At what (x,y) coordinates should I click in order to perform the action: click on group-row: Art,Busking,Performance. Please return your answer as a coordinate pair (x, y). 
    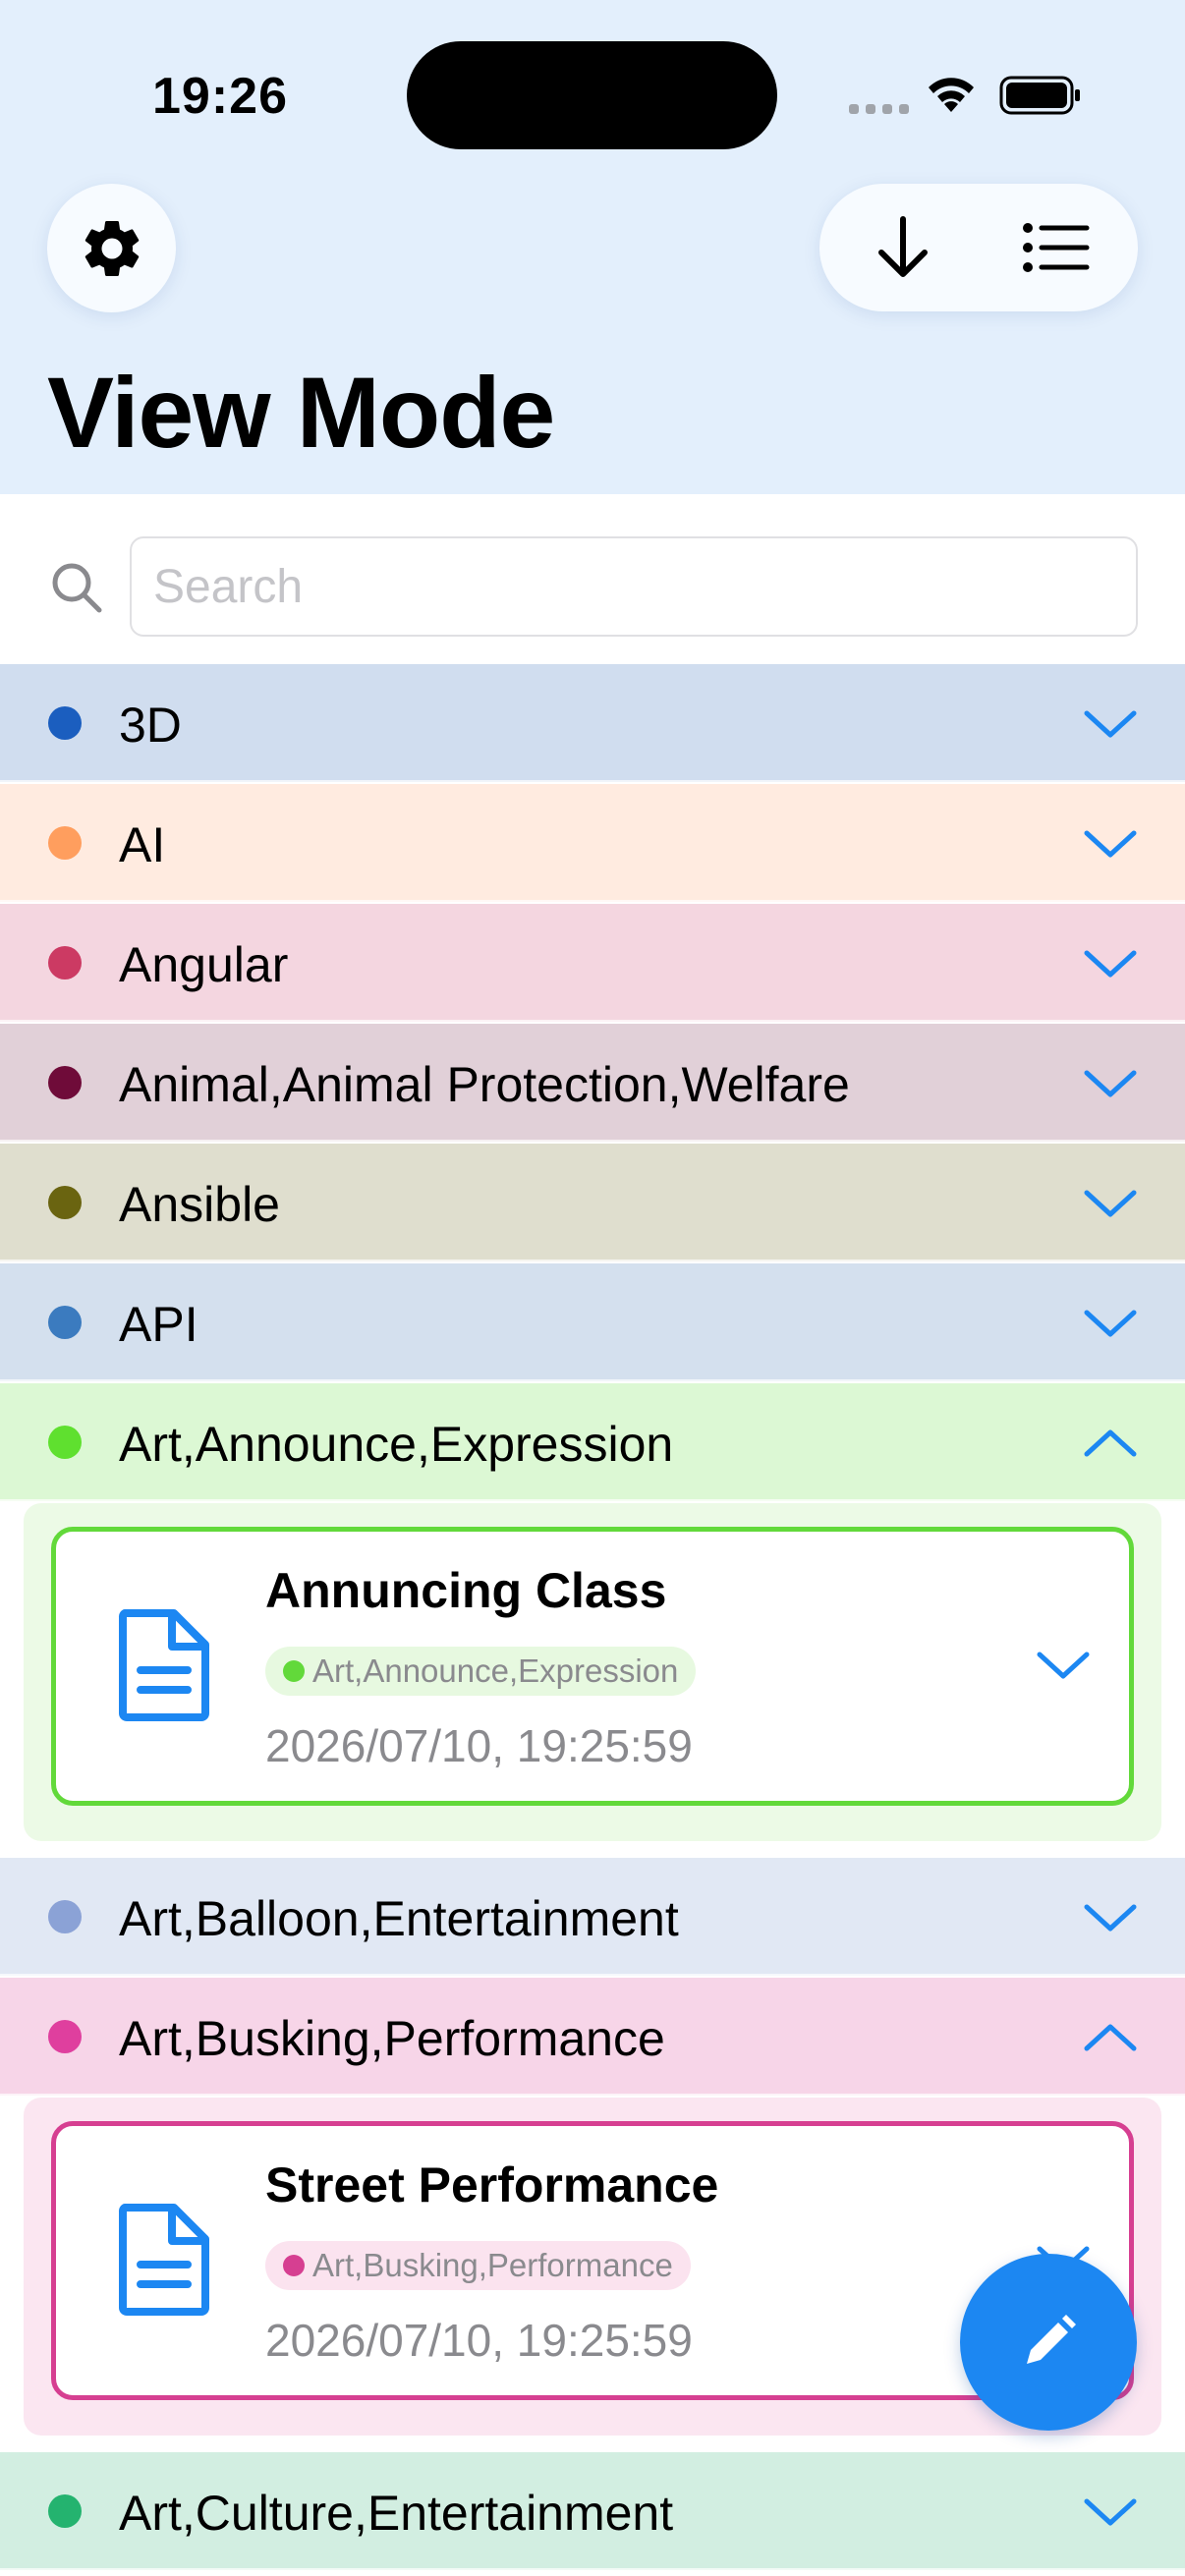
    Looking at the image, I should click on (592, 2037).